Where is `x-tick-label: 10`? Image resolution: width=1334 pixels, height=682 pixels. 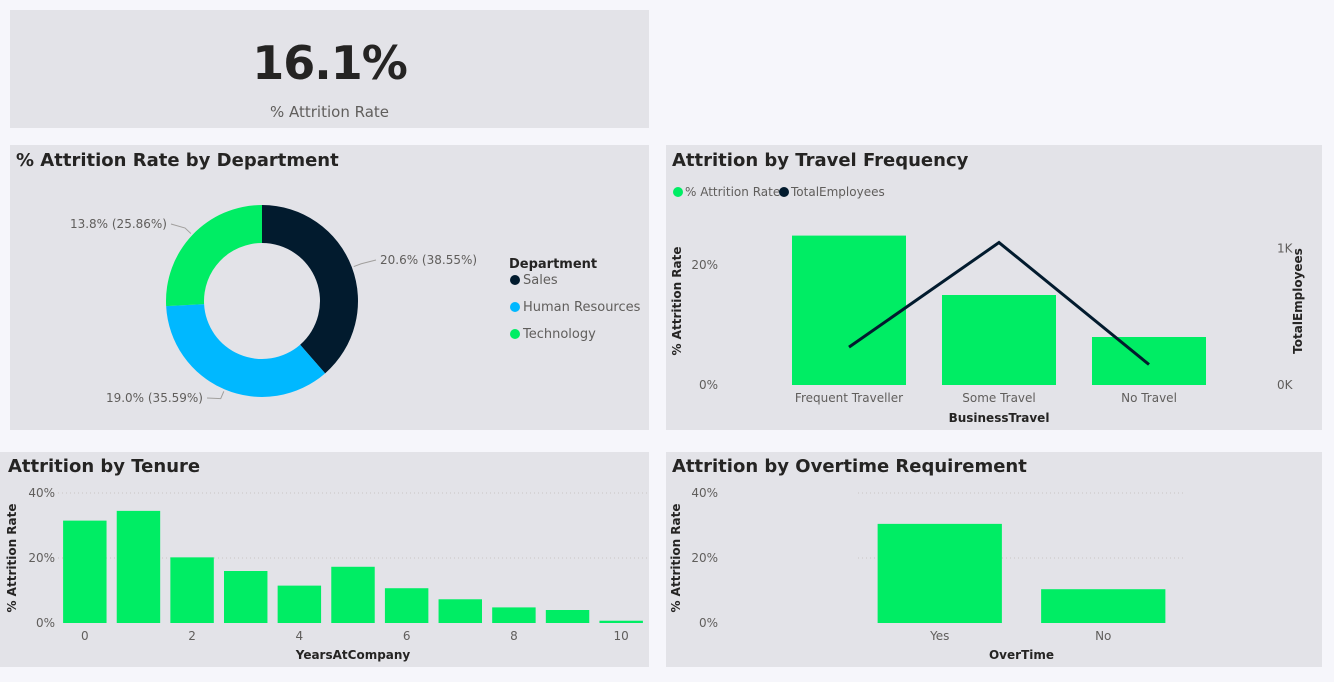
x-tick-label: 10 is located at coordinates (621, 636).